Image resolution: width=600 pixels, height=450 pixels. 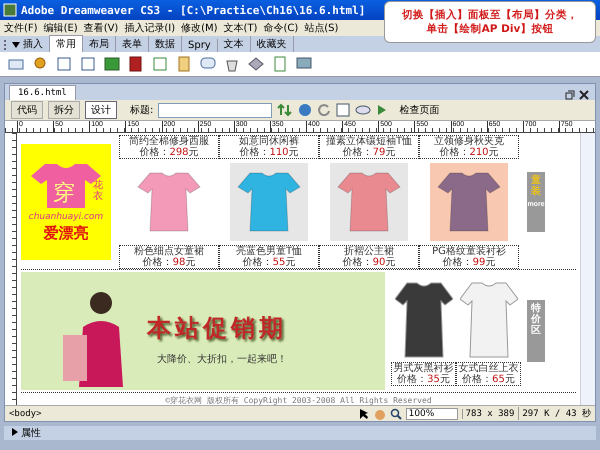 What do you see at coordinates (64, 194) in the screenshot?
I see `logo-text: 穿` at bounding box center [64, 194].